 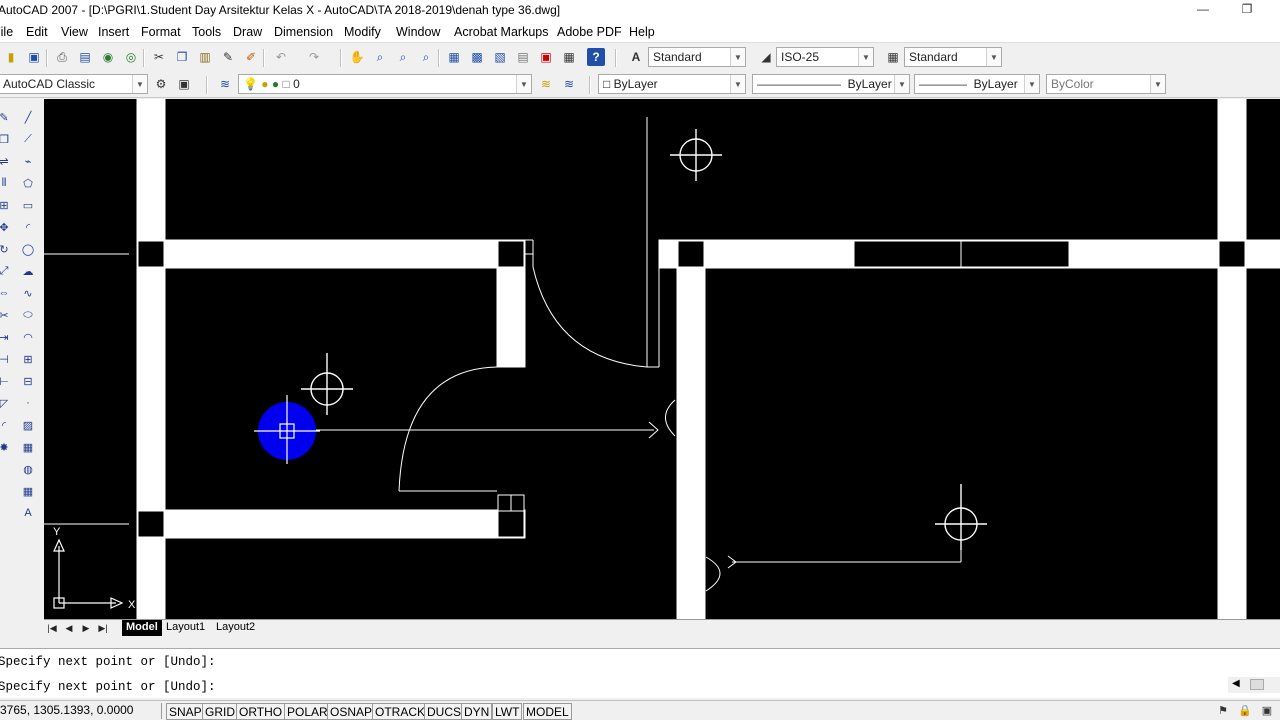 What do you see at coordinates (357, 57) in the screenshot?
I see `pan-icon: ✋` at bounding box center [357, 57].